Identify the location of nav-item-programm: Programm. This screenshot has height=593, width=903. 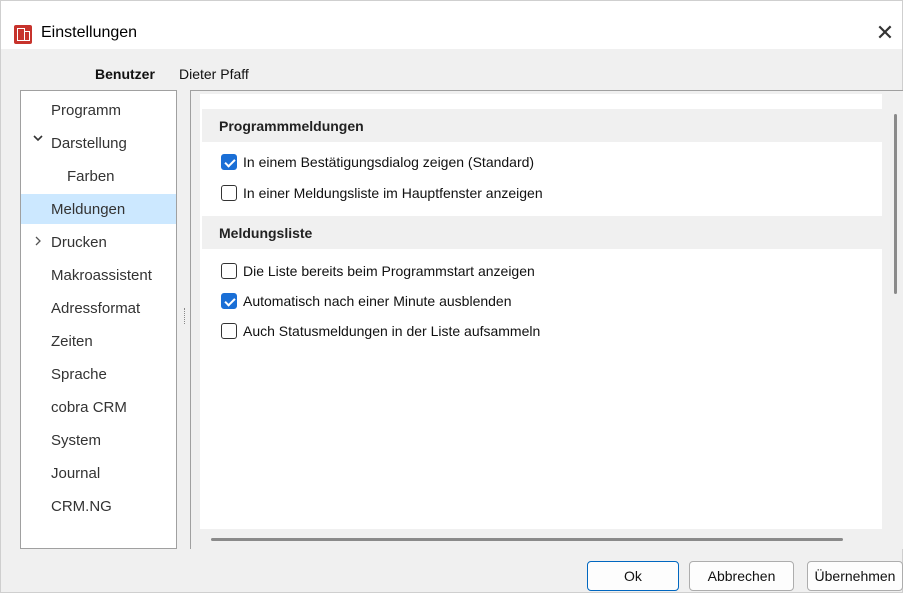
(98, 110).